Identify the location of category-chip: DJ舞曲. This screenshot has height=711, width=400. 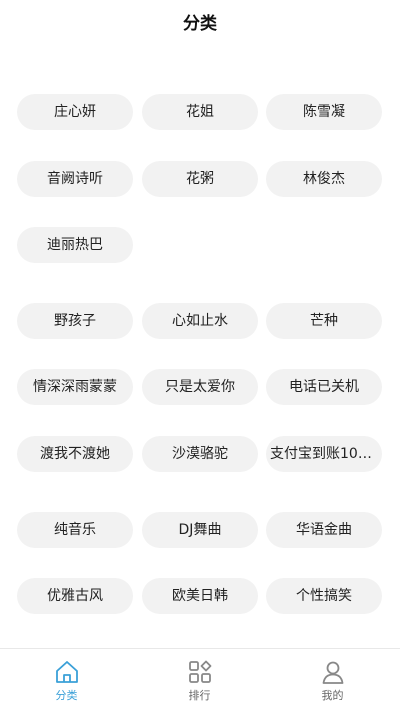
(200, 530).